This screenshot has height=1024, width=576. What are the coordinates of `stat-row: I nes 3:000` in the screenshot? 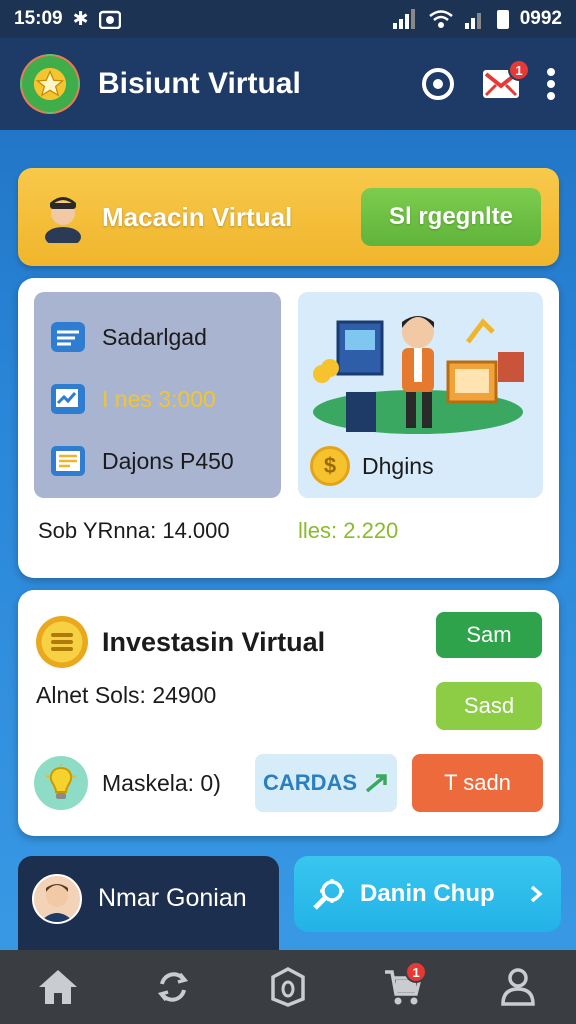 It's located at (157, 399).